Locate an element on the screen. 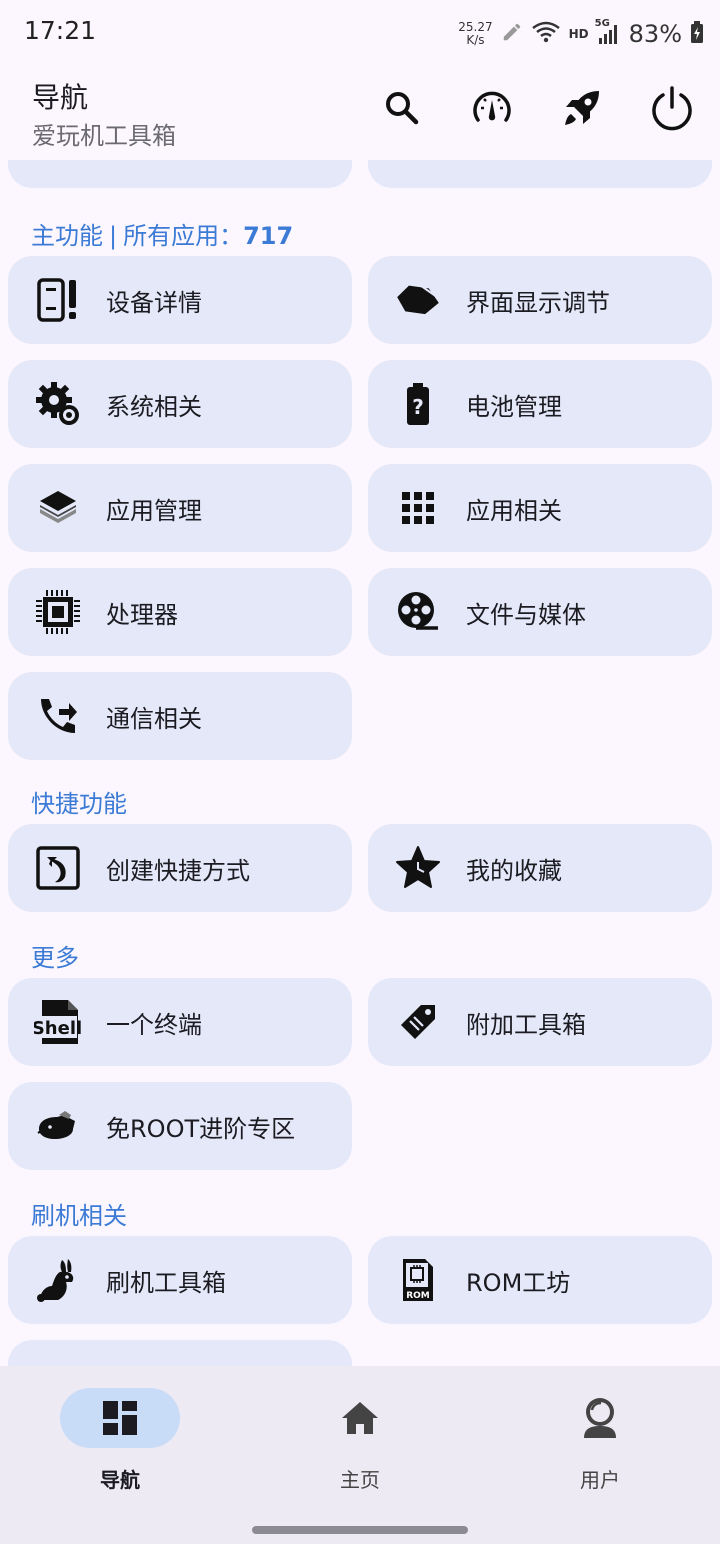  battery-charging-icon is located at coordinates (697, 34).